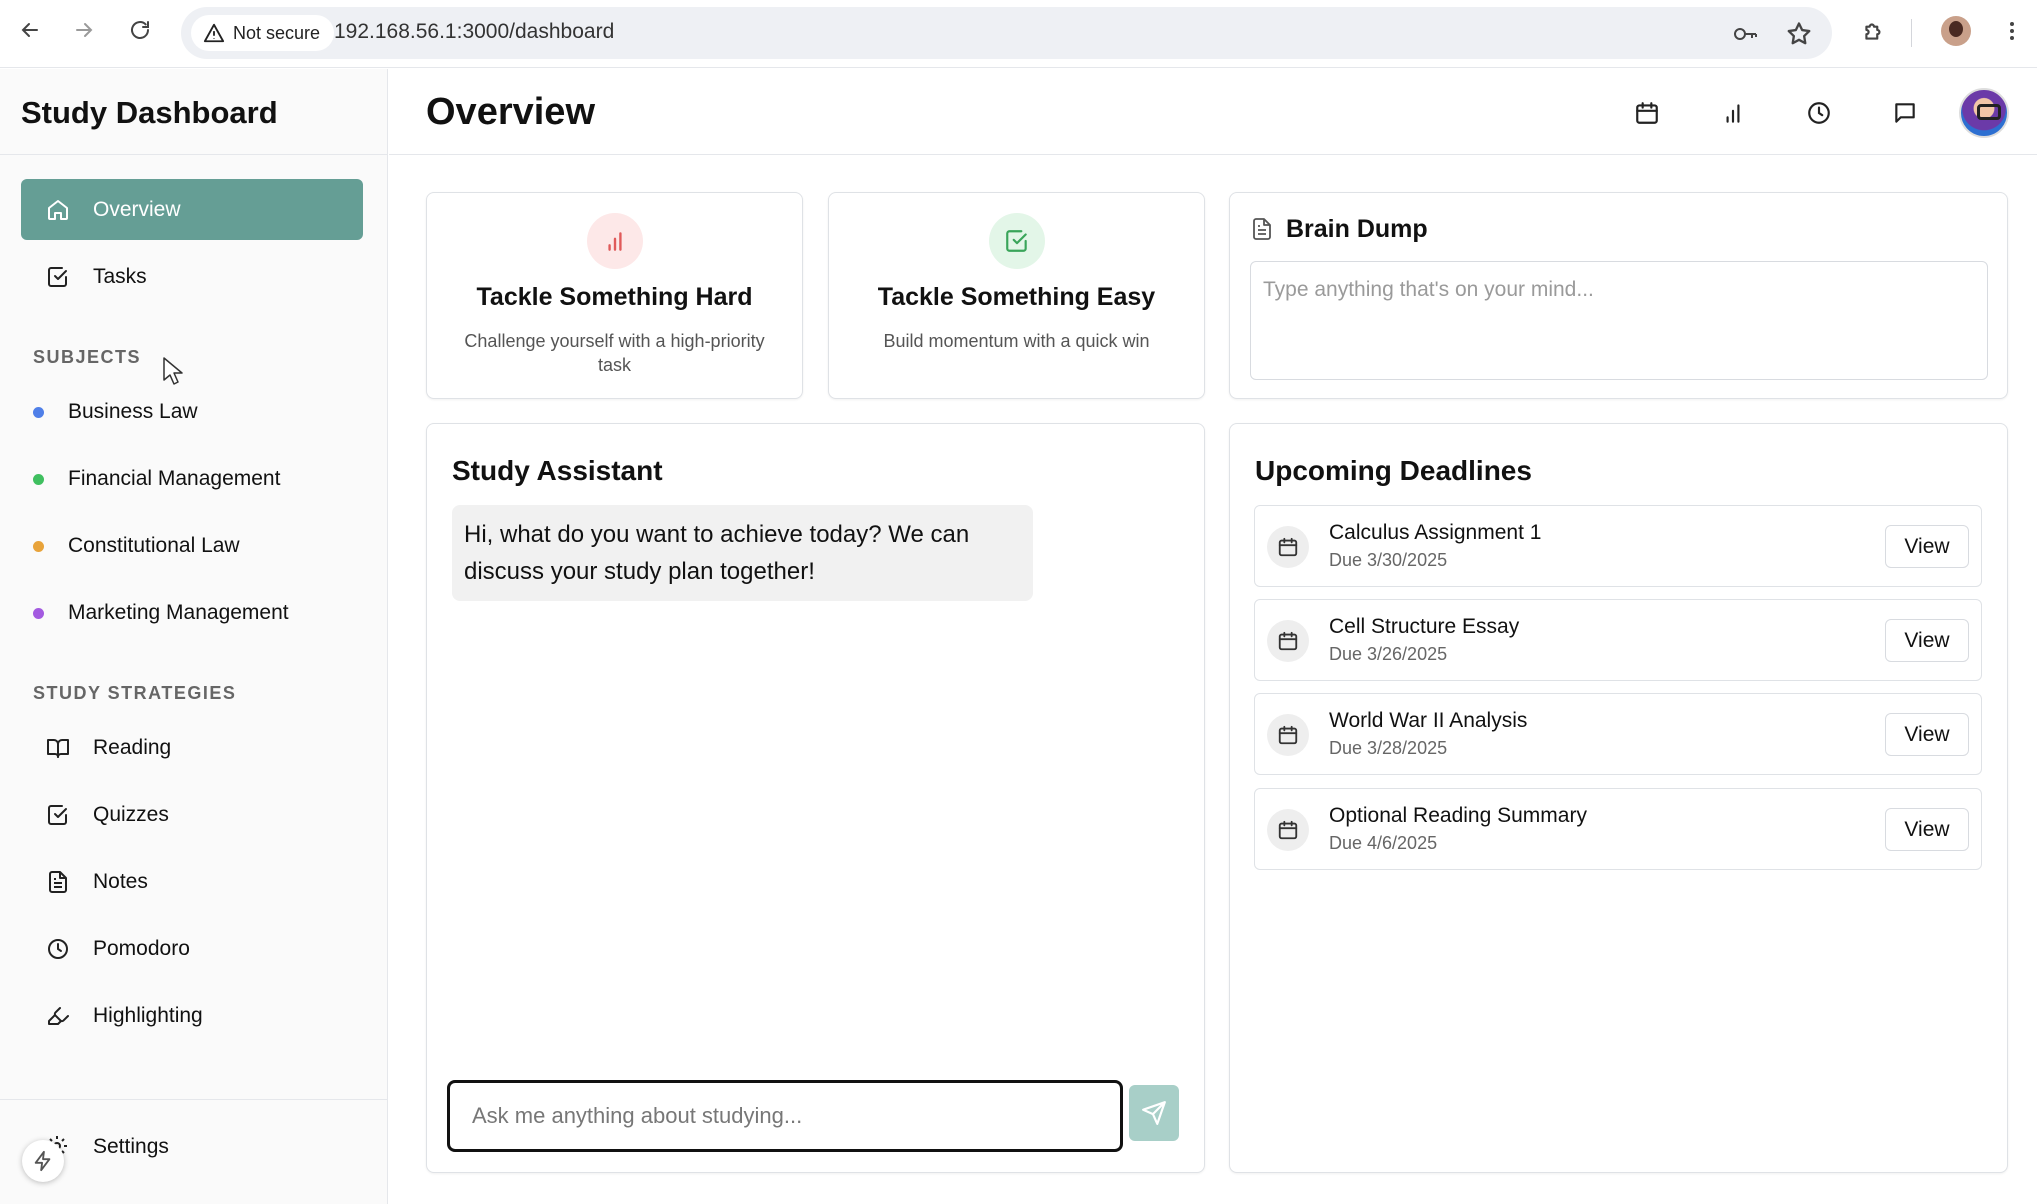 The height and width of the screenshot is (1204, 2037). I want to click on profile-avatar, so click(1956, 31).